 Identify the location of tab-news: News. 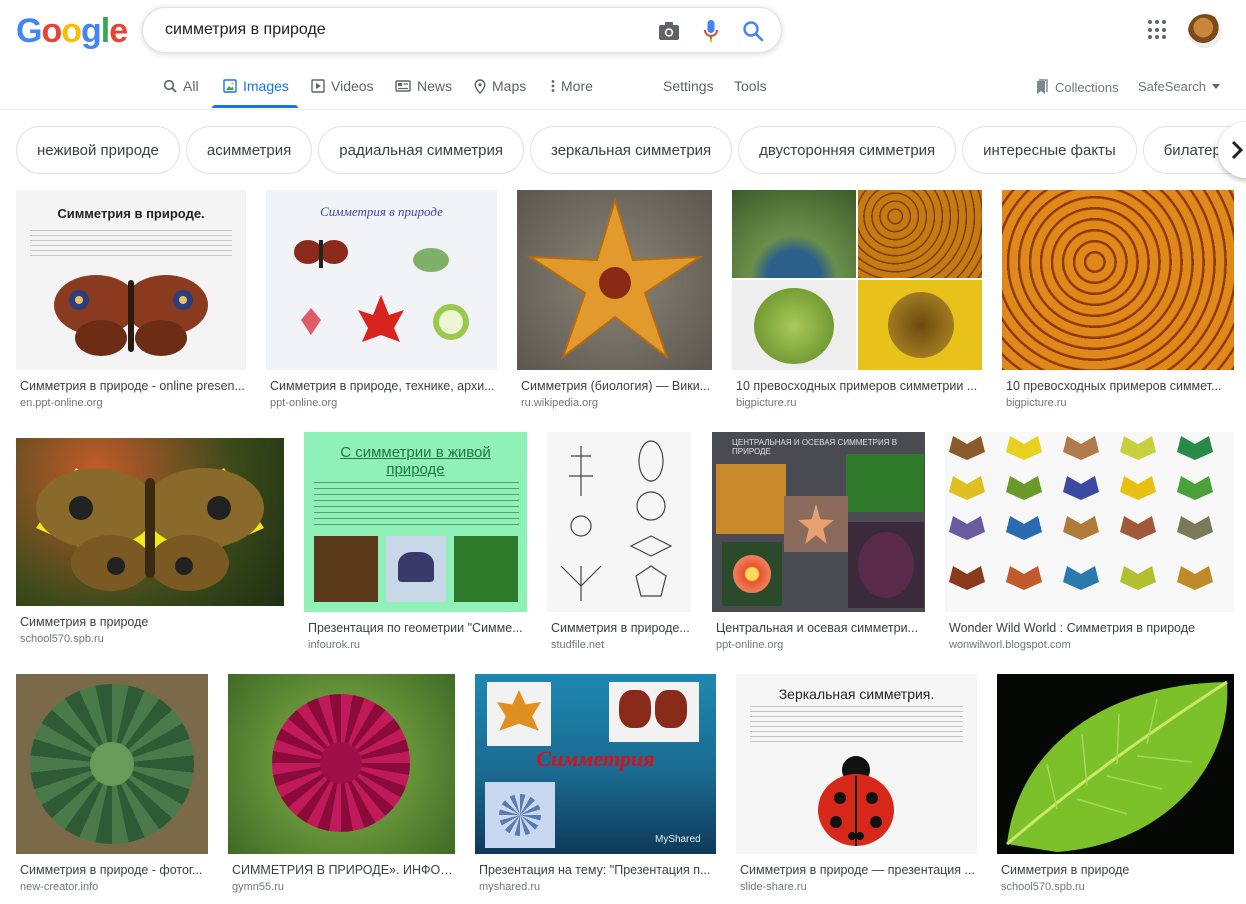
(423, 86).